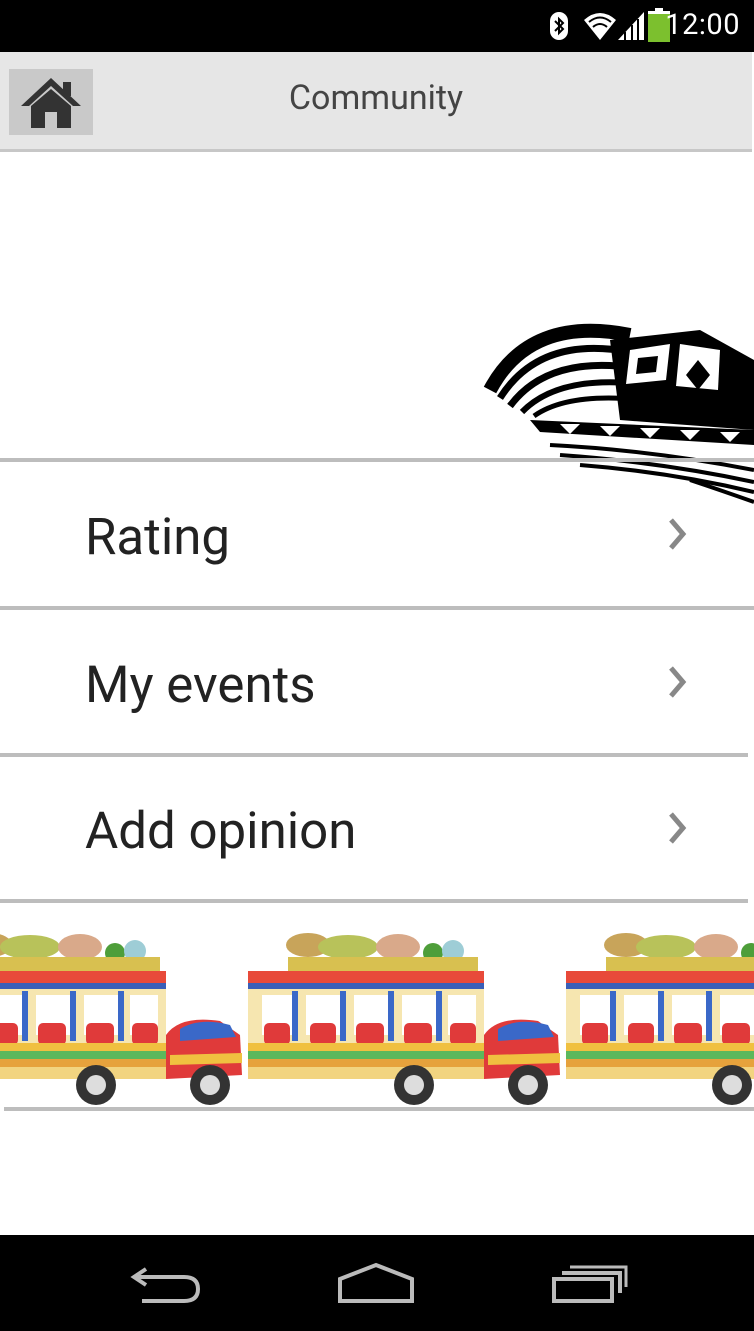  What do you see at coordinates (377, 1022) in the screenshot?
I see `chiva-bus-image` at bounding box center [377, 1022].